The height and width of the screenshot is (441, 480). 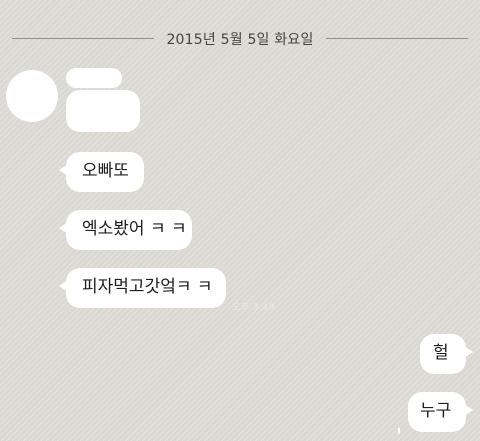 I want to click on incoming-message-bubble: 오빠또, so click(x=101, y=172).